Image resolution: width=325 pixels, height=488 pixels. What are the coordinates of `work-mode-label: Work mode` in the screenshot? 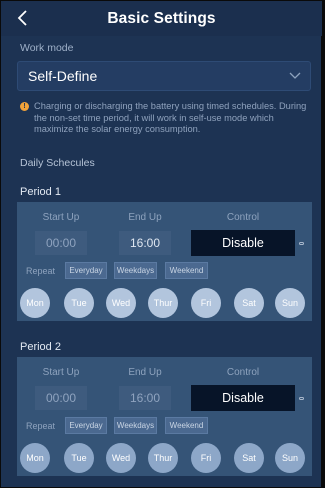 It's located at (47, 48).